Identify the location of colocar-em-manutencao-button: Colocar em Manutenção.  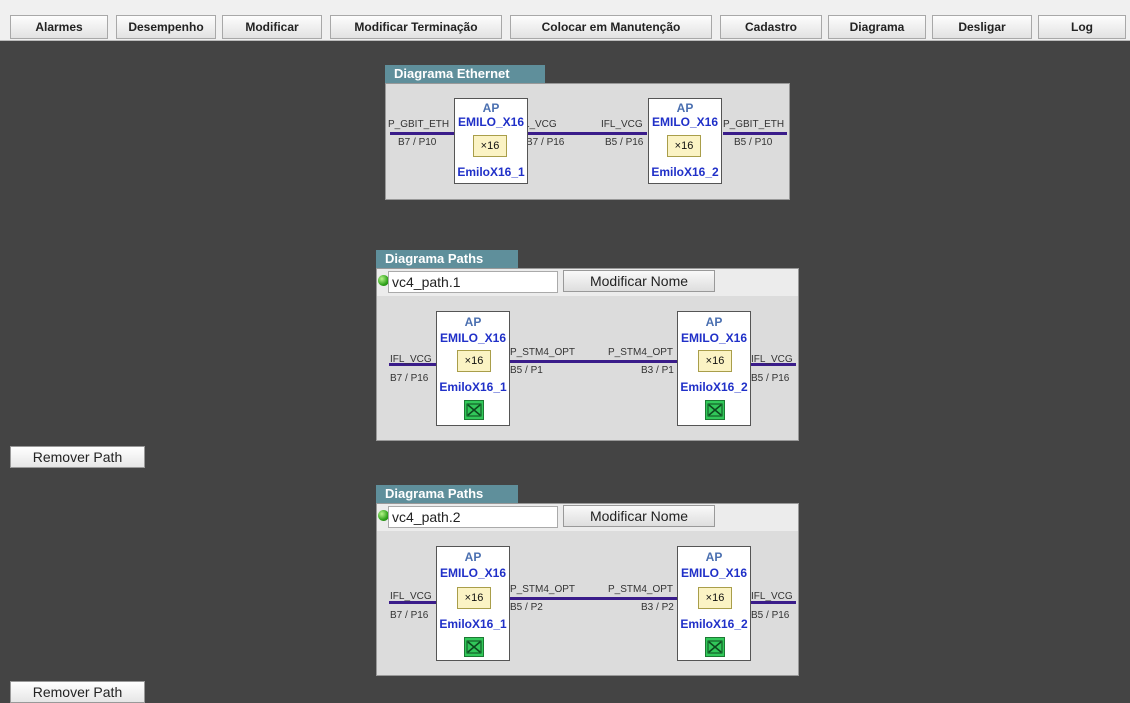
(611, 27).